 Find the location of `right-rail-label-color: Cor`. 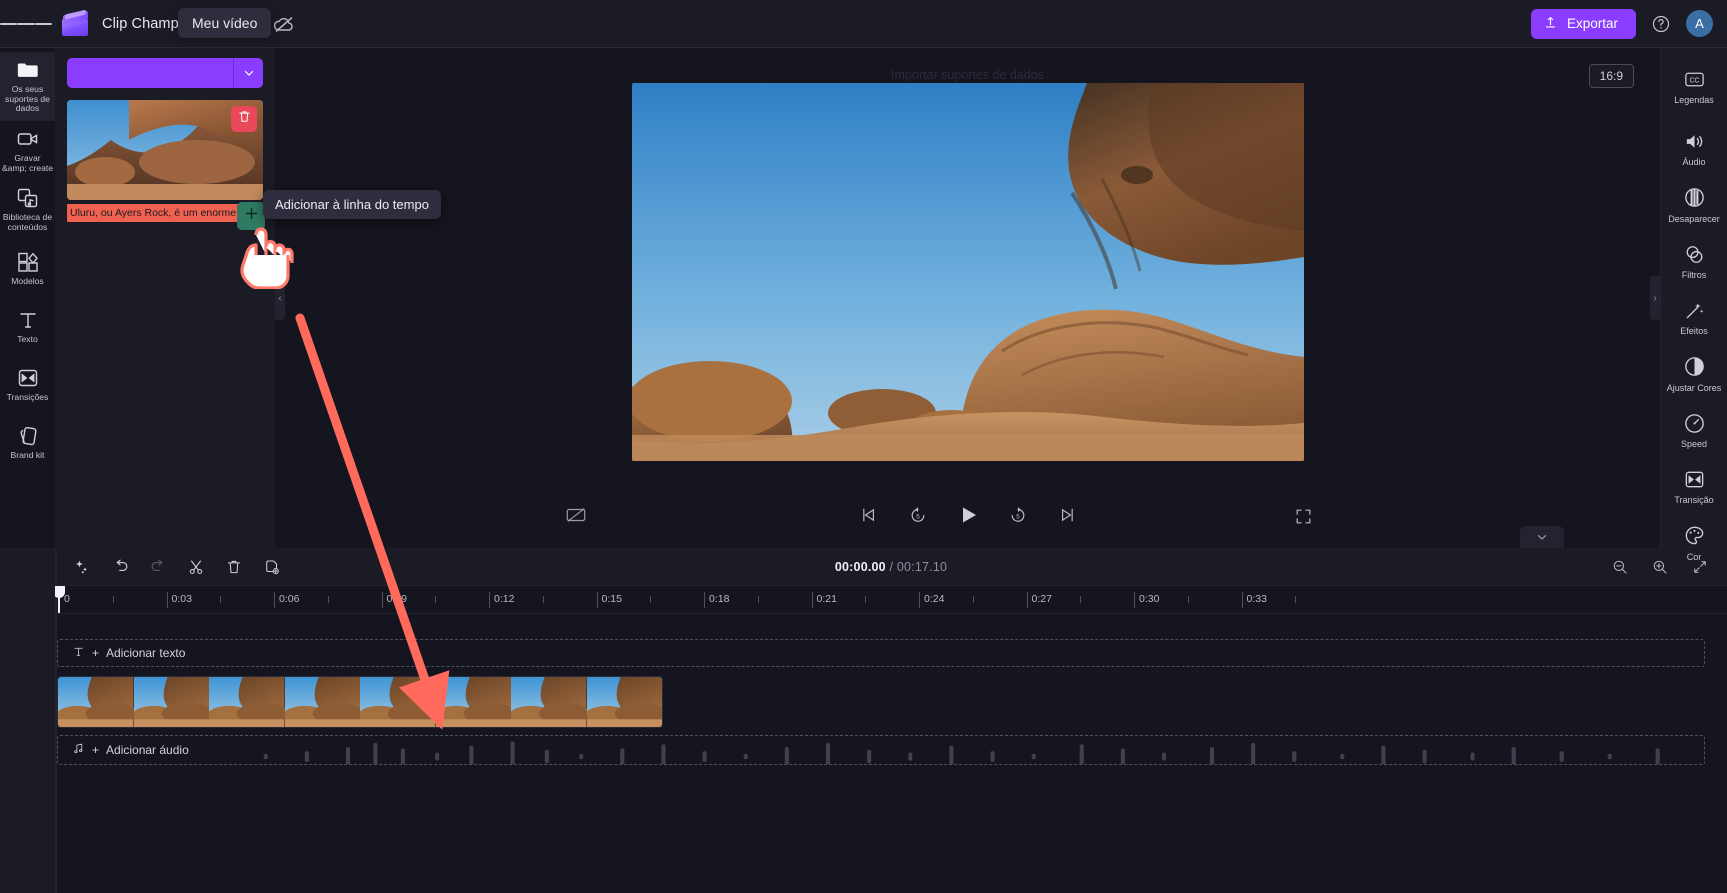

right-rail-label-color: Cor is located at coordinates (1694, 556).